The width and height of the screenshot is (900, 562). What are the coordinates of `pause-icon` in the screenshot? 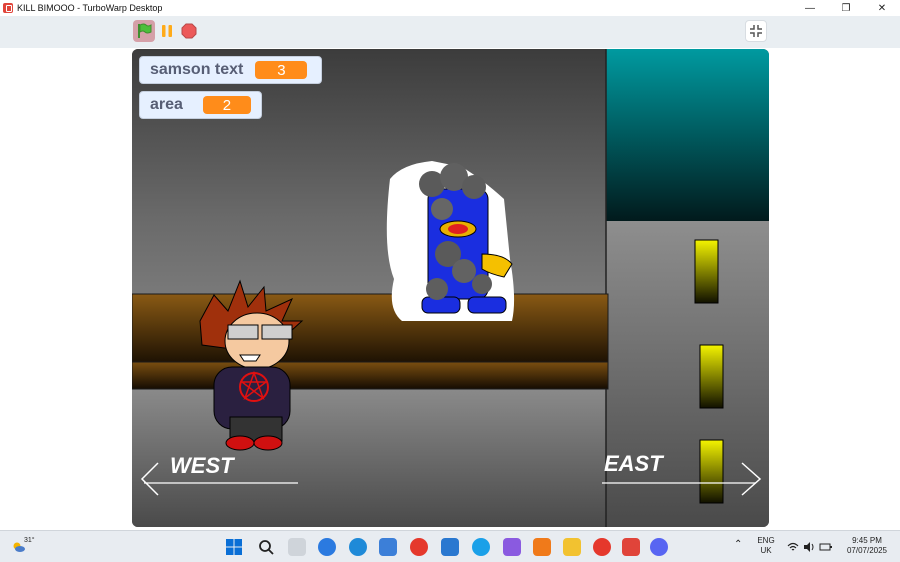 It's located at (167, 31).